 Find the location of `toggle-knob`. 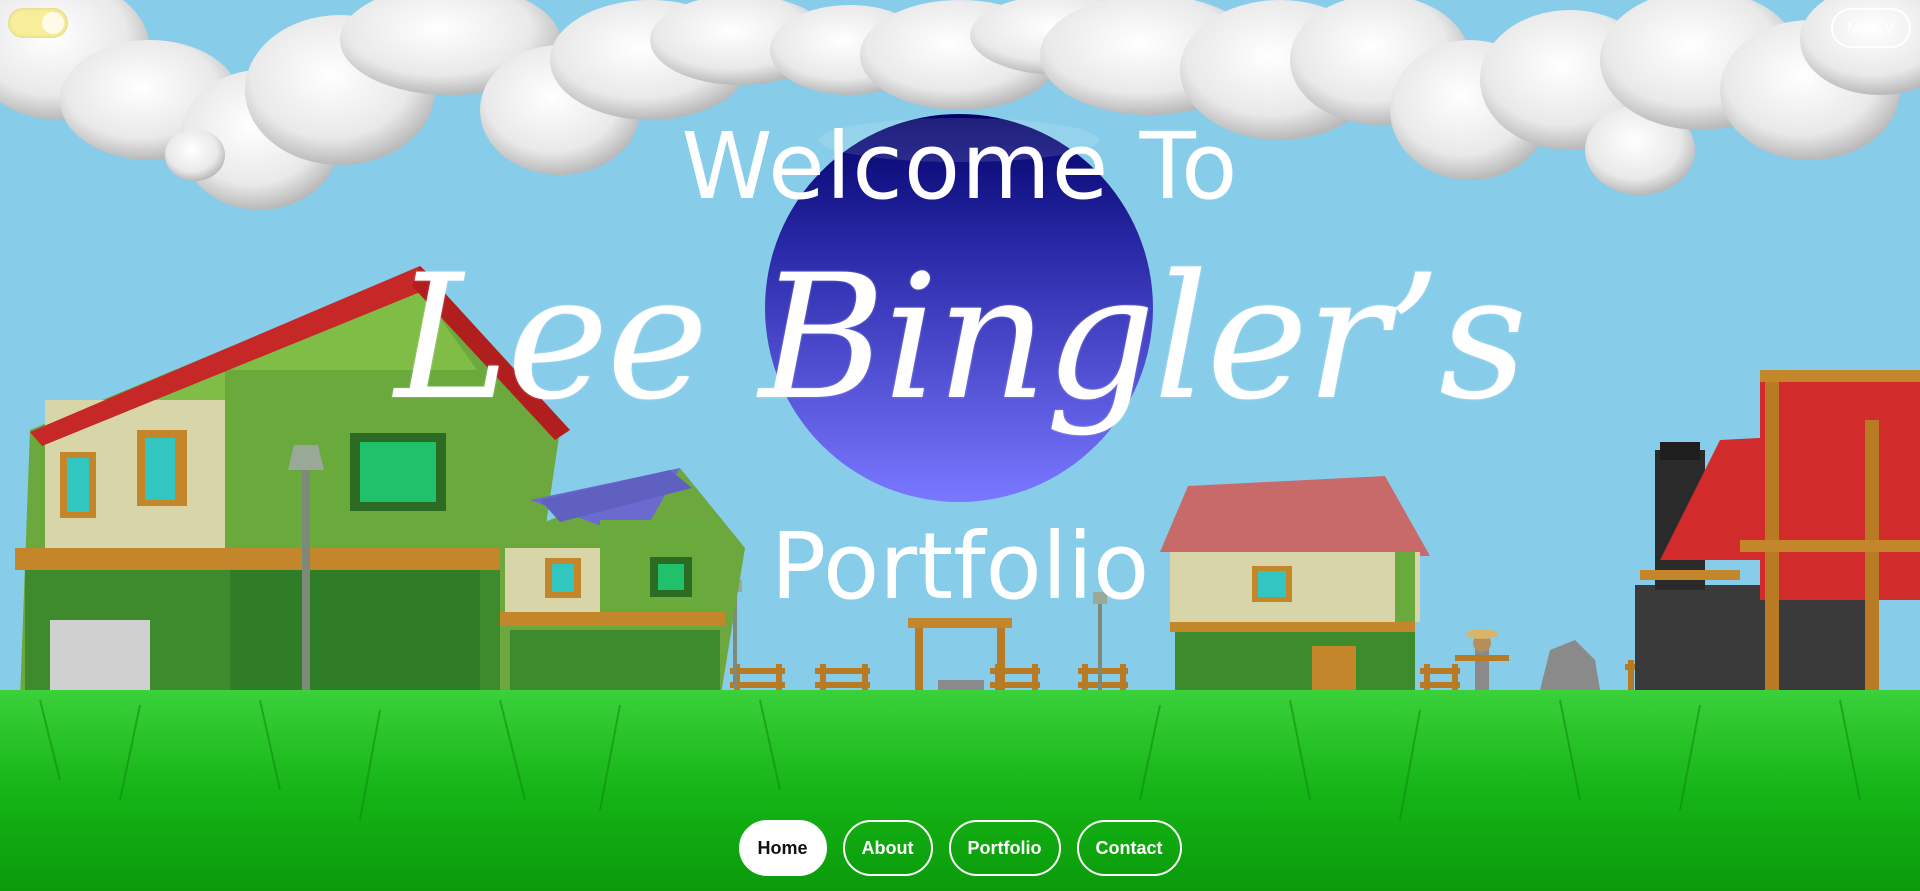

toggle-knob is located at coordinates (53, 23).